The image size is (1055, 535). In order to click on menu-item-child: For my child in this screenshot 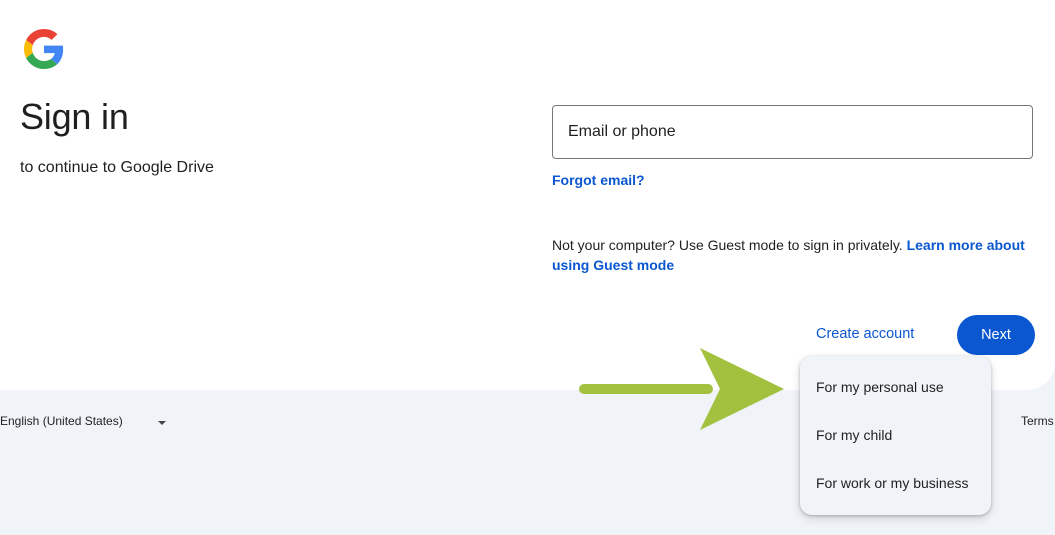, I will do `click(854, 435)`.